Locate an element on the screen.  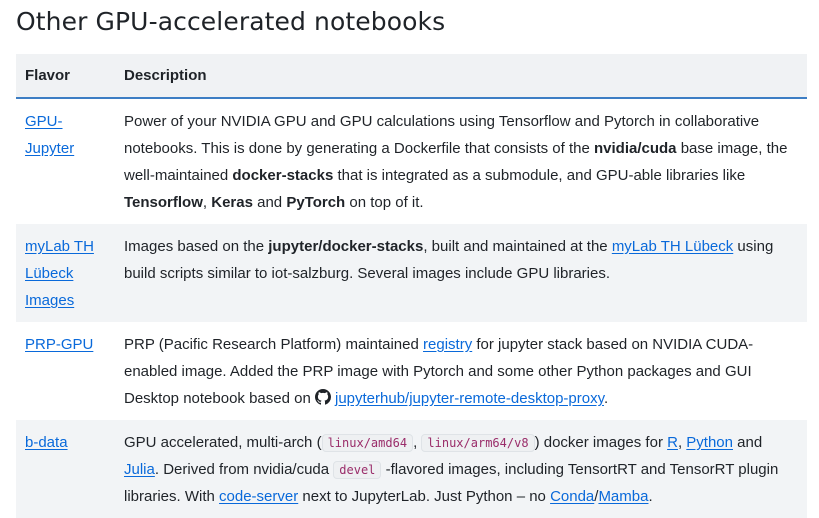
table-header-row: Flavor Description is located at coordinates (411, 76).